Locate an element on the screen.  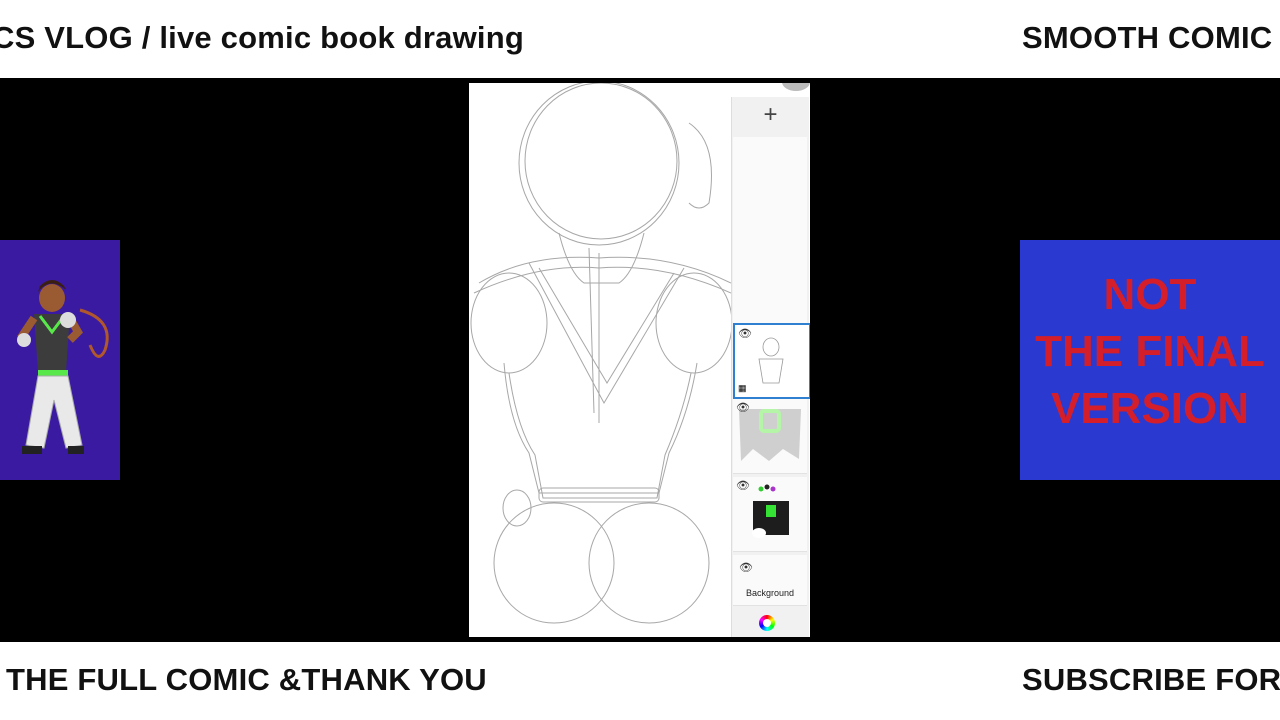
bottom-ticker-right-text: SUBSCRIBE FOR is located at coordinates (1151, 679).